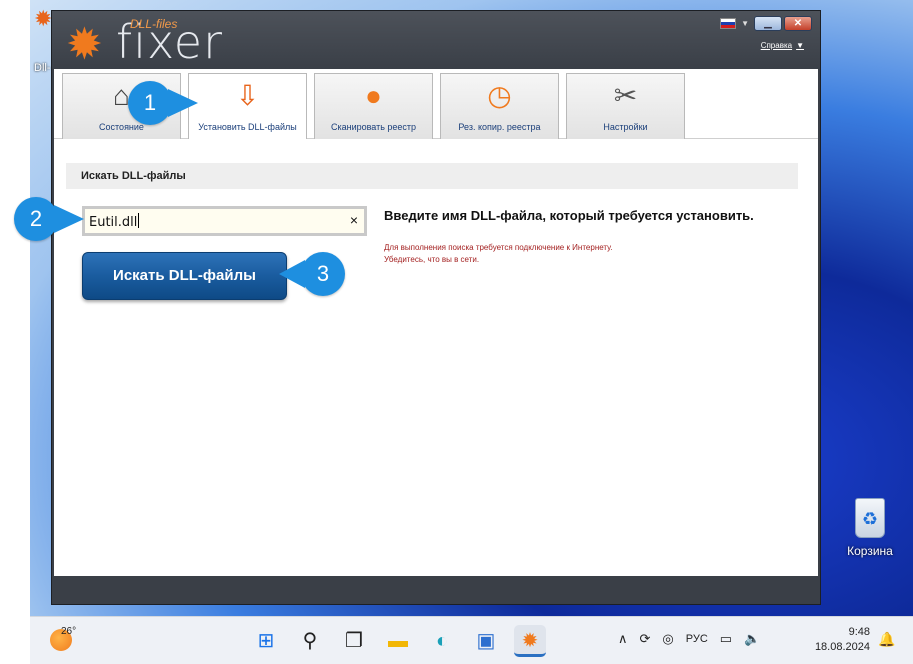  I want to click on section-title: Искать DLL-файлы, so click(432, 176).